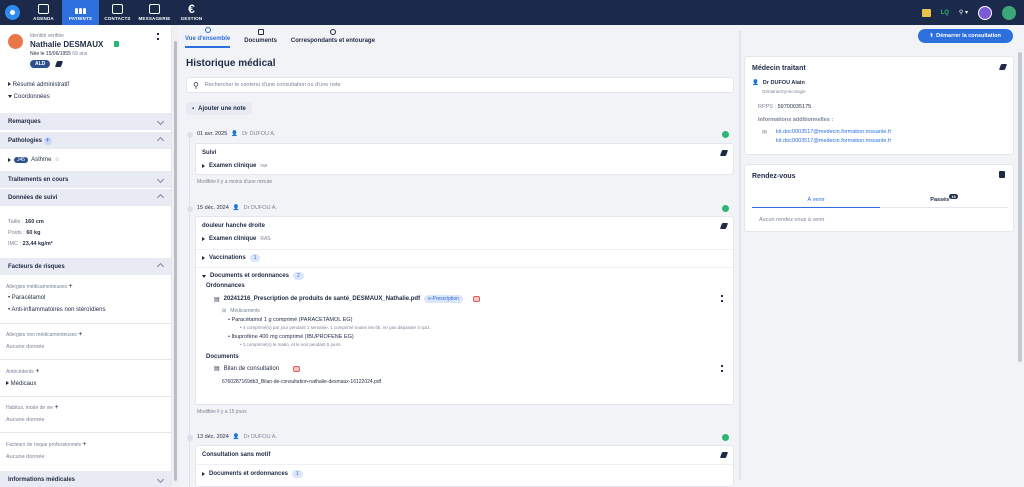  What do you see at coordinates (40, 64) in the screenshot?
I see `ald-badge: ALD` at bounding box center [40, 64].